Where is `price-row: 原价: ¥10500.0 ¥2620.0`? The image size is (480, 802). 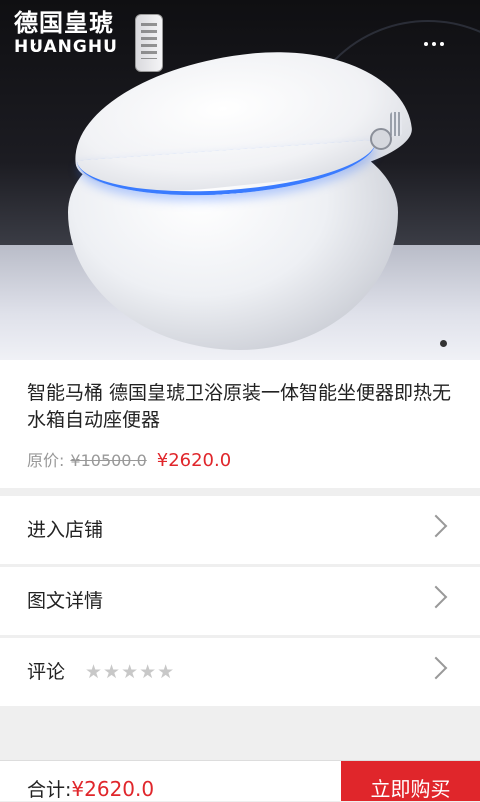 price-row: 原价: ¥10500.0 ¥2620.0 is located at coordinates (129, 461).